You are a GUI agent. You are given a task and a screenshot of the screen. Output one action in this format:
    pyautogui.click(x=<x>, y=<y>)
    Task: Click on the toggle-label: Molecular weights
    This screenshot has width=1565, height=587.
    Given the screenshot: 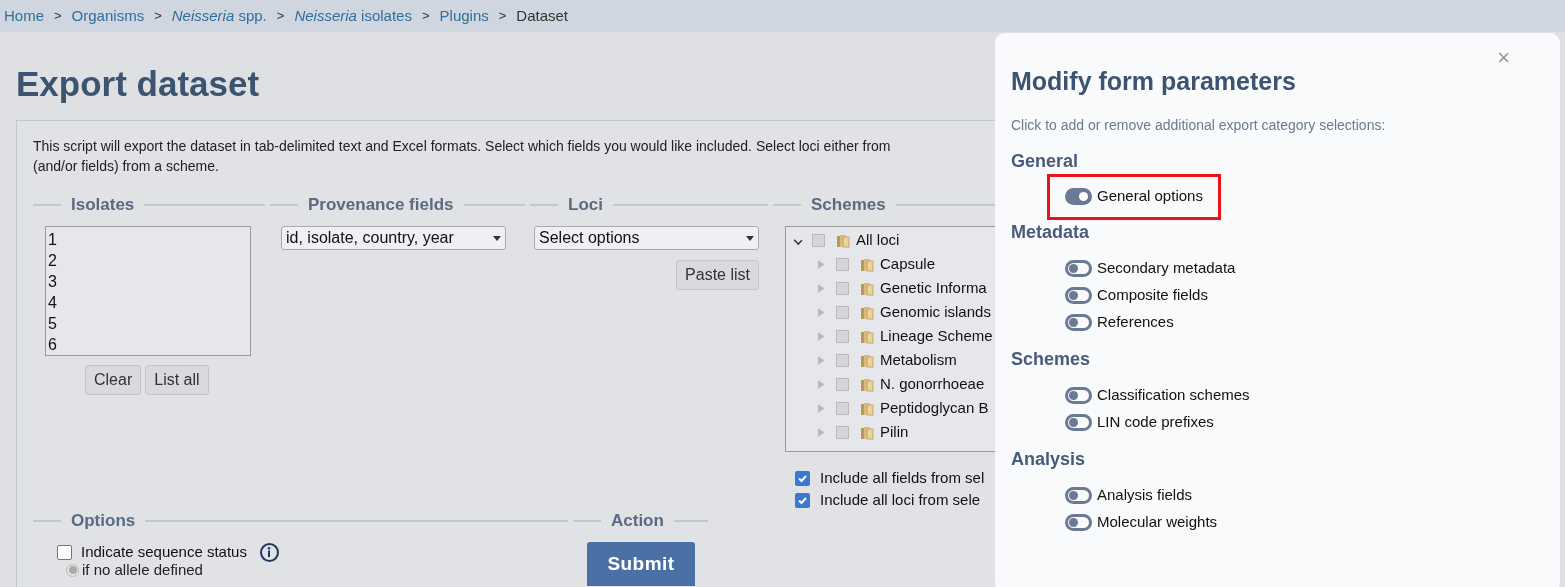 What is the action you would take?
    pyautogui.click(x=1157, y=522)
    